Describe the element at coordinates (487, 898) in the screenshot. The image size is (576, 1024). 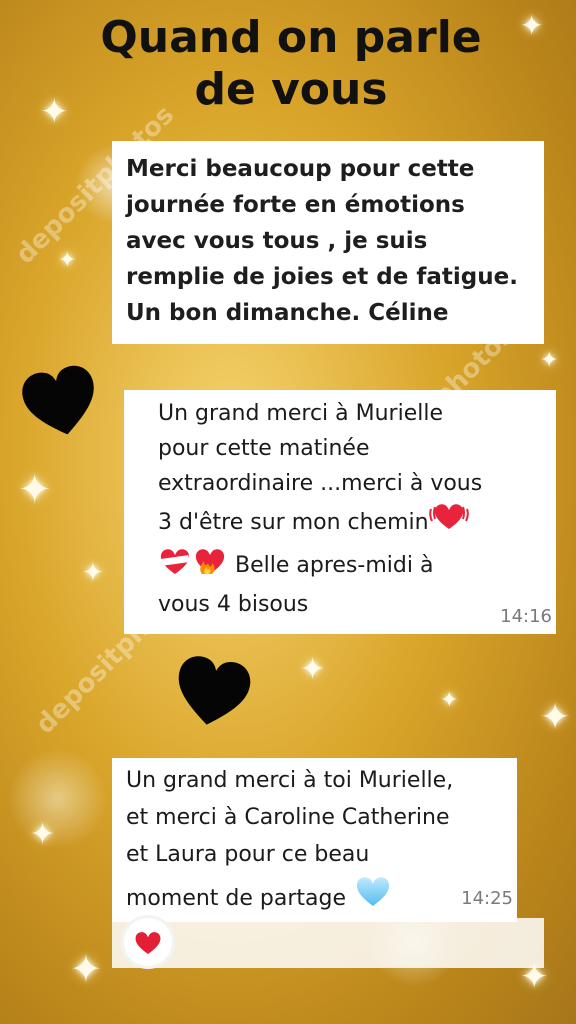
I see `message-timestamp: 14:25` at that location.